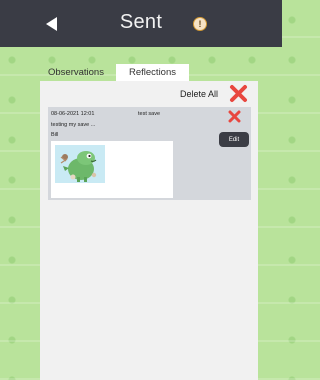  I want to click on tab-reflections: Reflections, so click(152, 72).